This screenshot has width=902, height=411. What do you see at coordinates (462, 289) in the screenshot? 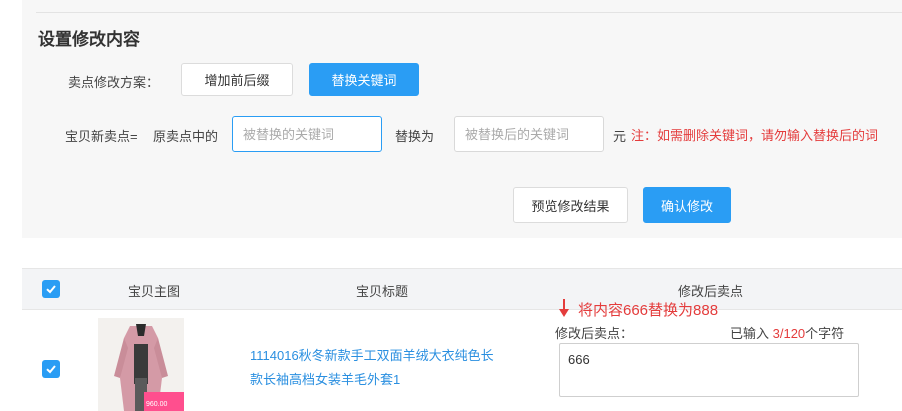
I see `table-header: 宝贝主图 宝贝标题 修改后卖点` at bounding box center [462, 289].